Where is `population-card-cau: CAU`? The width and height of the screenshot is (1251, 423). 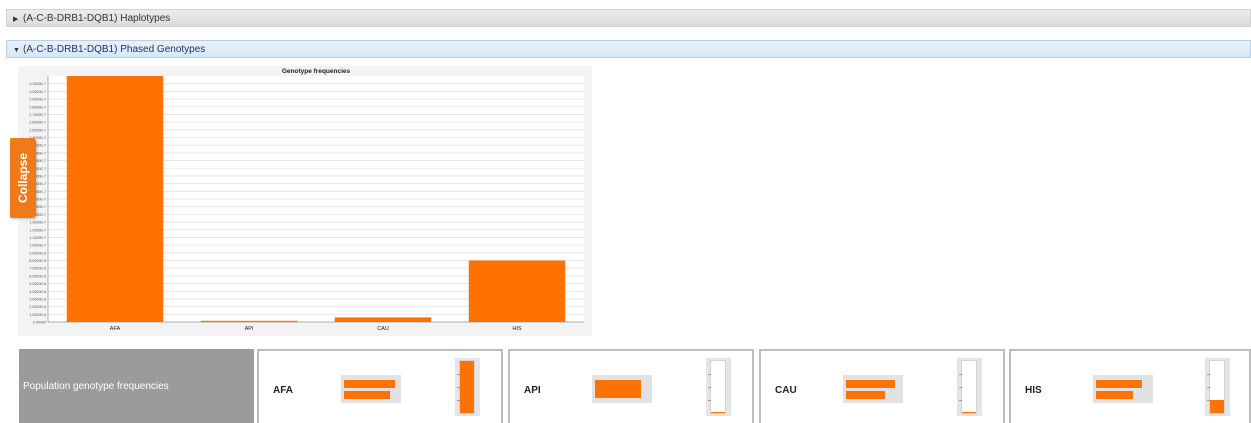
population-card-cau: CAU is located at coordinates (882, 386).